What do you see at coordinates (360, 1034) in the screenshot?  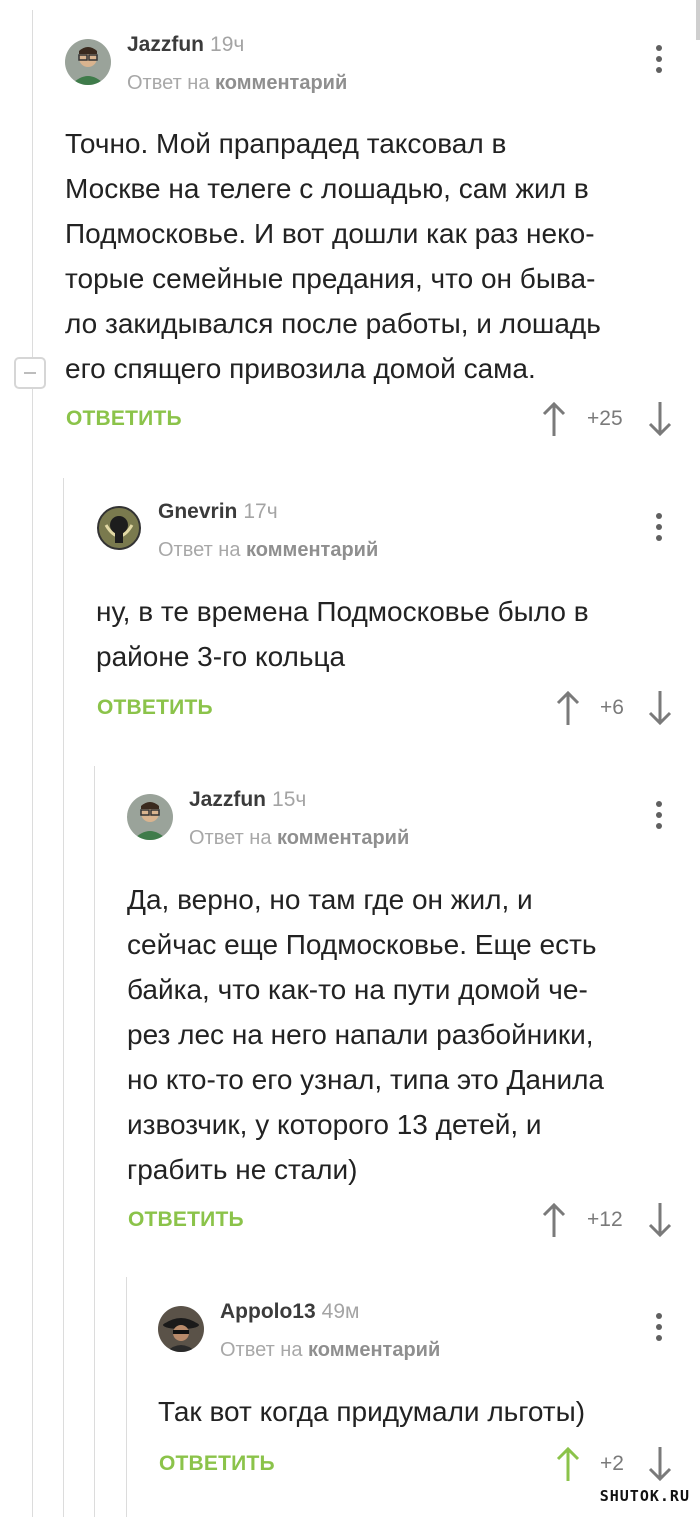 I see `comment-line: рез лес на него напали разбойники,` at bounding box center [360, 1034].